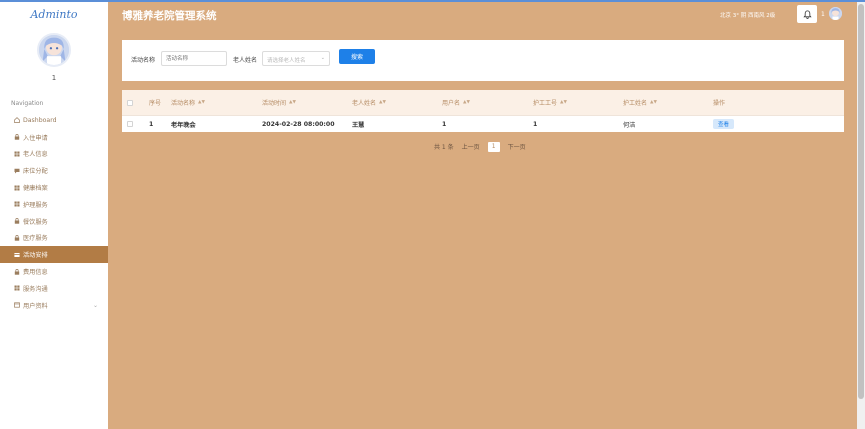 This screenshot has height=429, width=865. I want to click on col-index: 序号, so click(155, 103).